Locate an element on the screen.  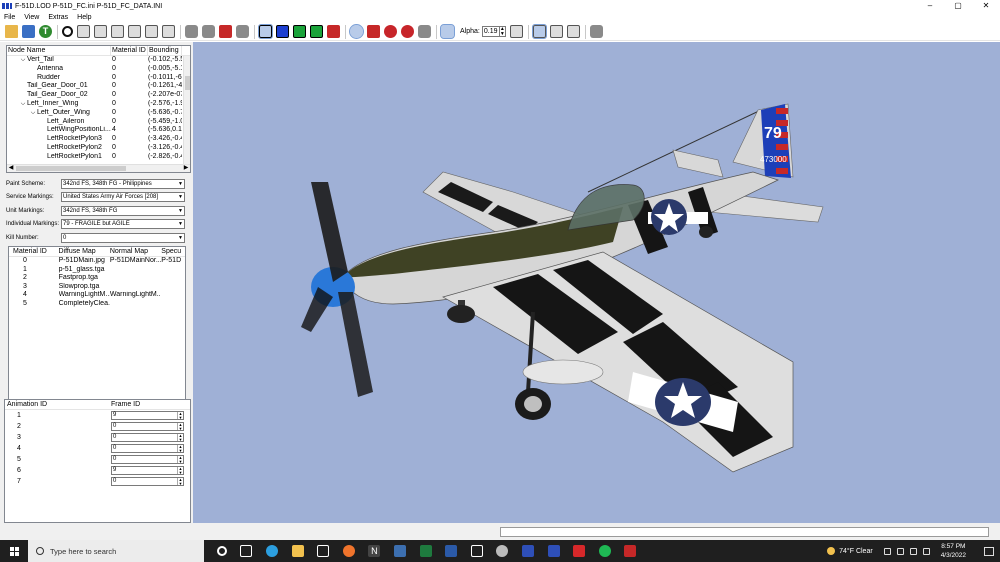
tools-icon is located at coordinates (596, 31).